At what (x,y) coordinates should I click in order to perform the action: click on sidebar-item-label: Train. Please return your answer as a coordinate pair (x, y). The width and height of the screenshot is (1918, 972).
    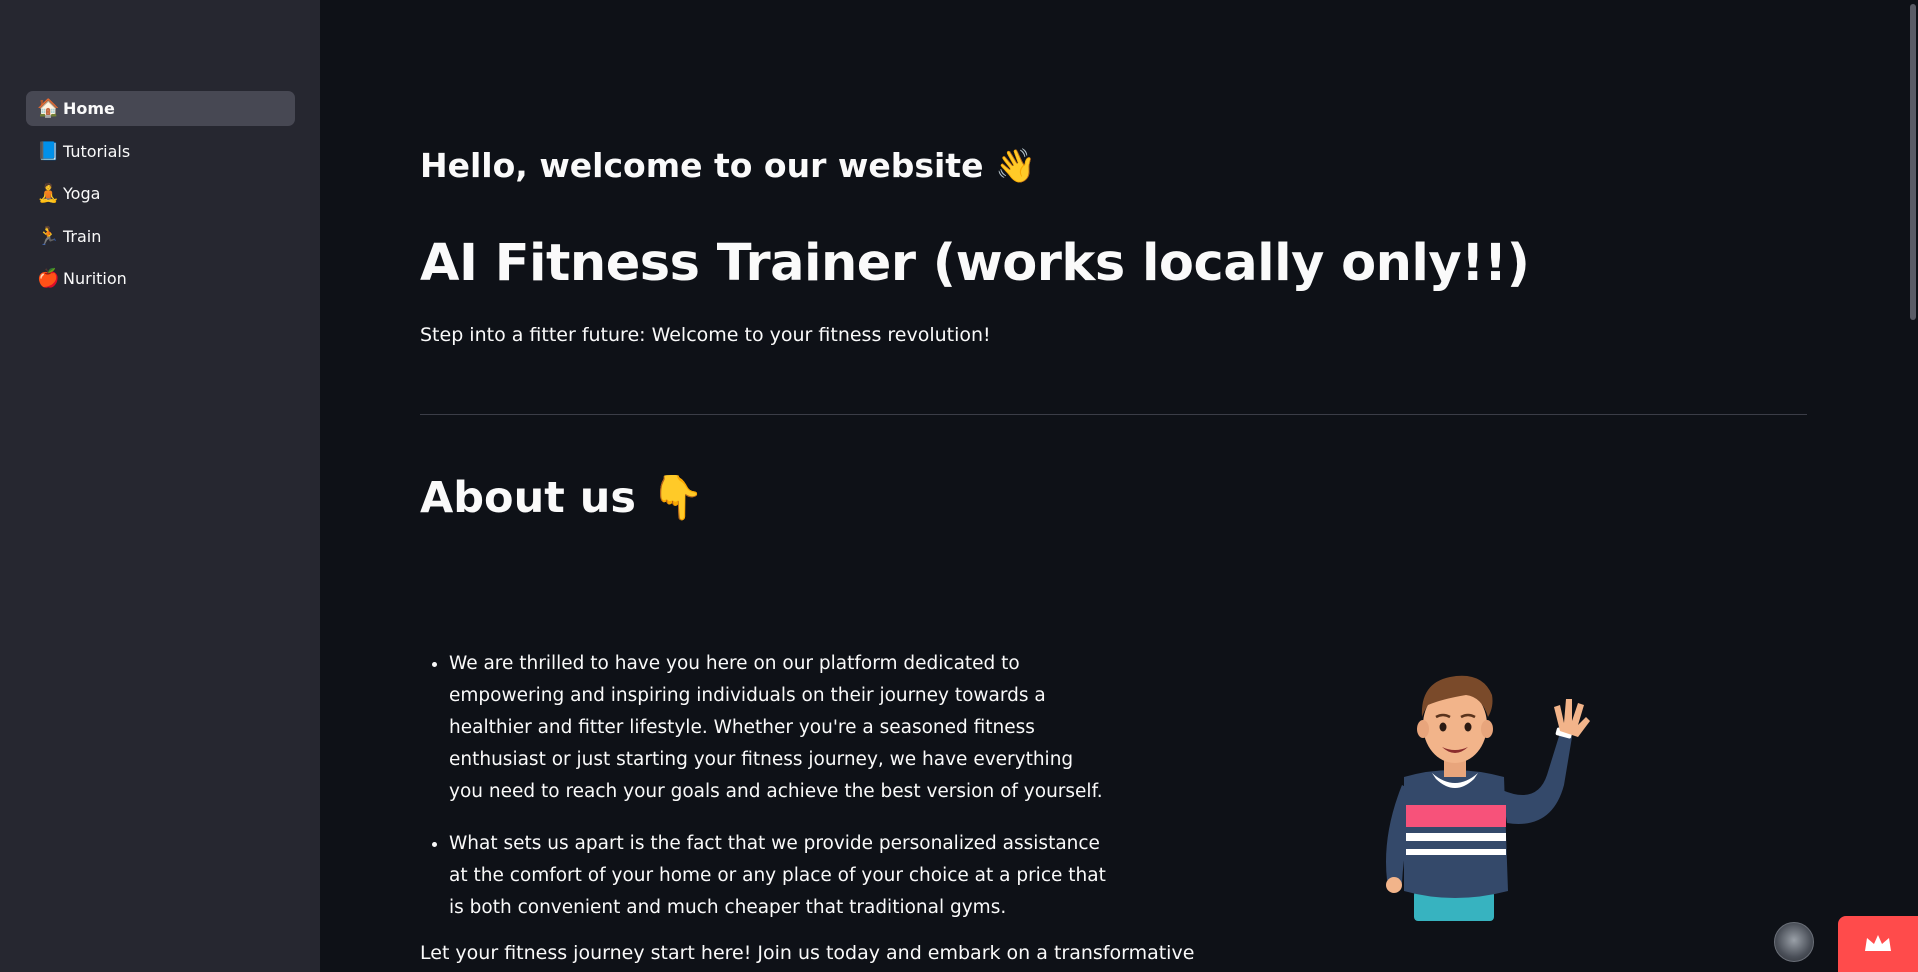
    Looking at the image, I should click on (82, 236).